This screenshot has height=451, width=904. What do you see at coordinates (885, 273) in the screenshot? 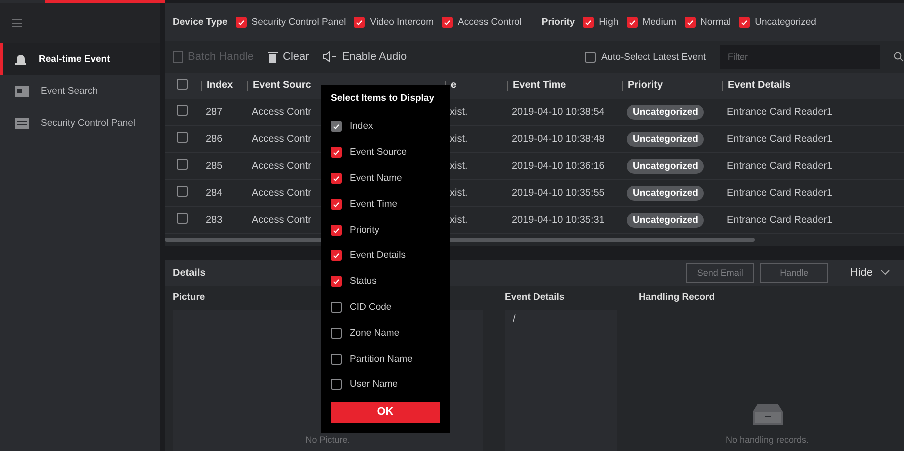
I see `chevron-down-icon` at bounding box center [885, 273].